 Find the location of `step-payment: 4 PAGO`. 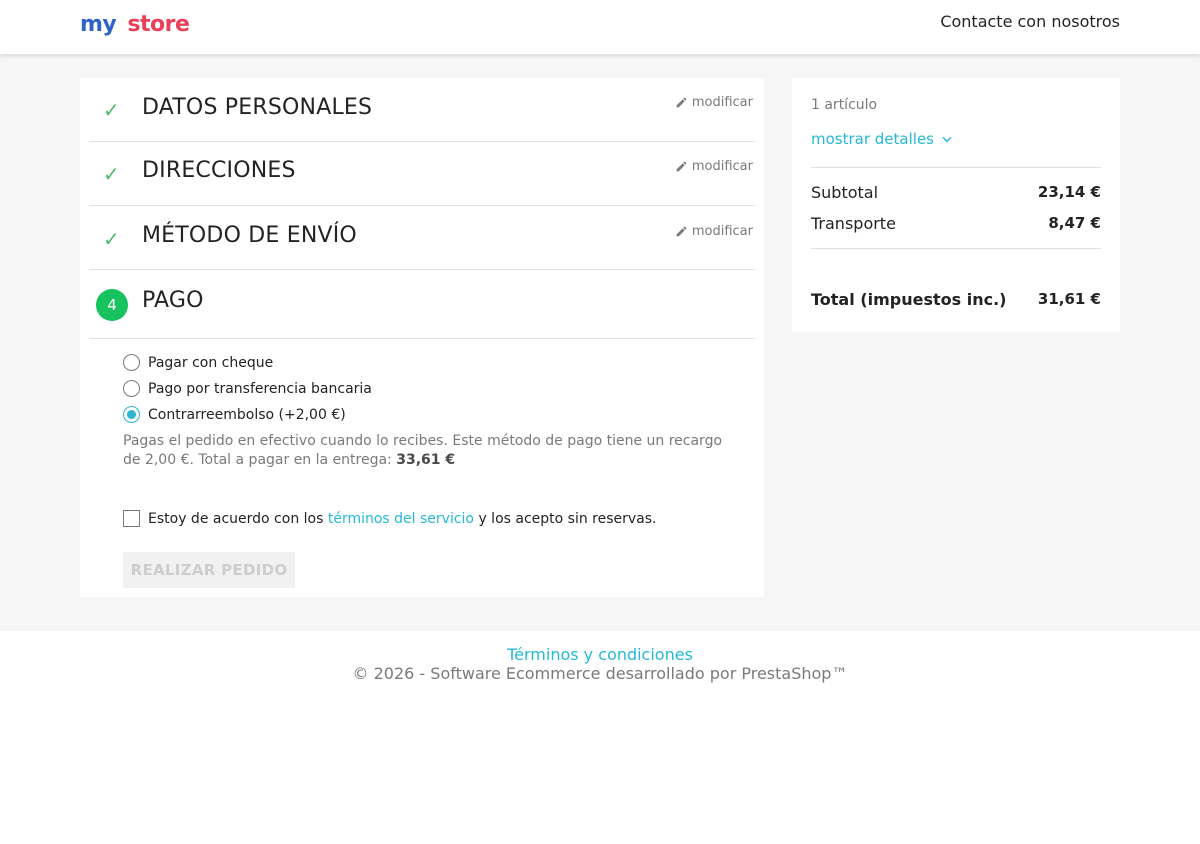

step-payment: 4 PAGO is located at coordinates (422, 304).